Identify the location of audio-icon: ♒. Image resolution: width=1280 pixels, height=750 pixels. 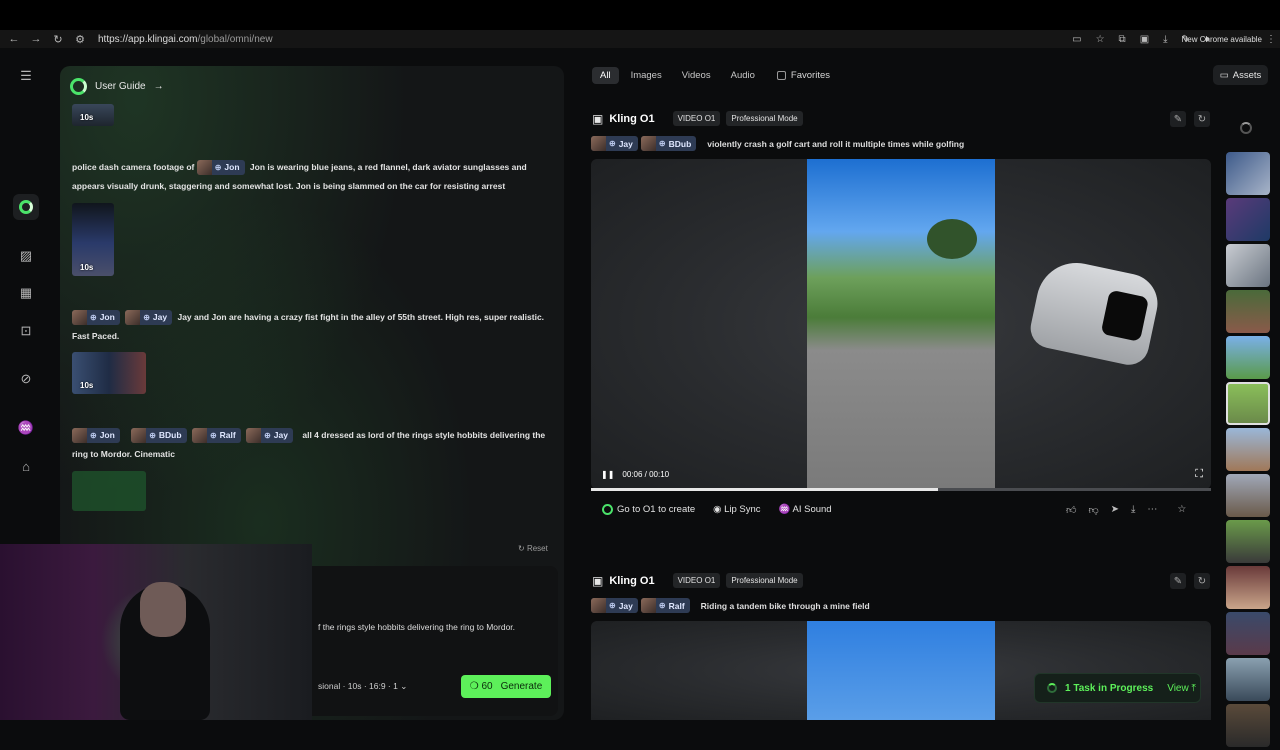
(26, 428).